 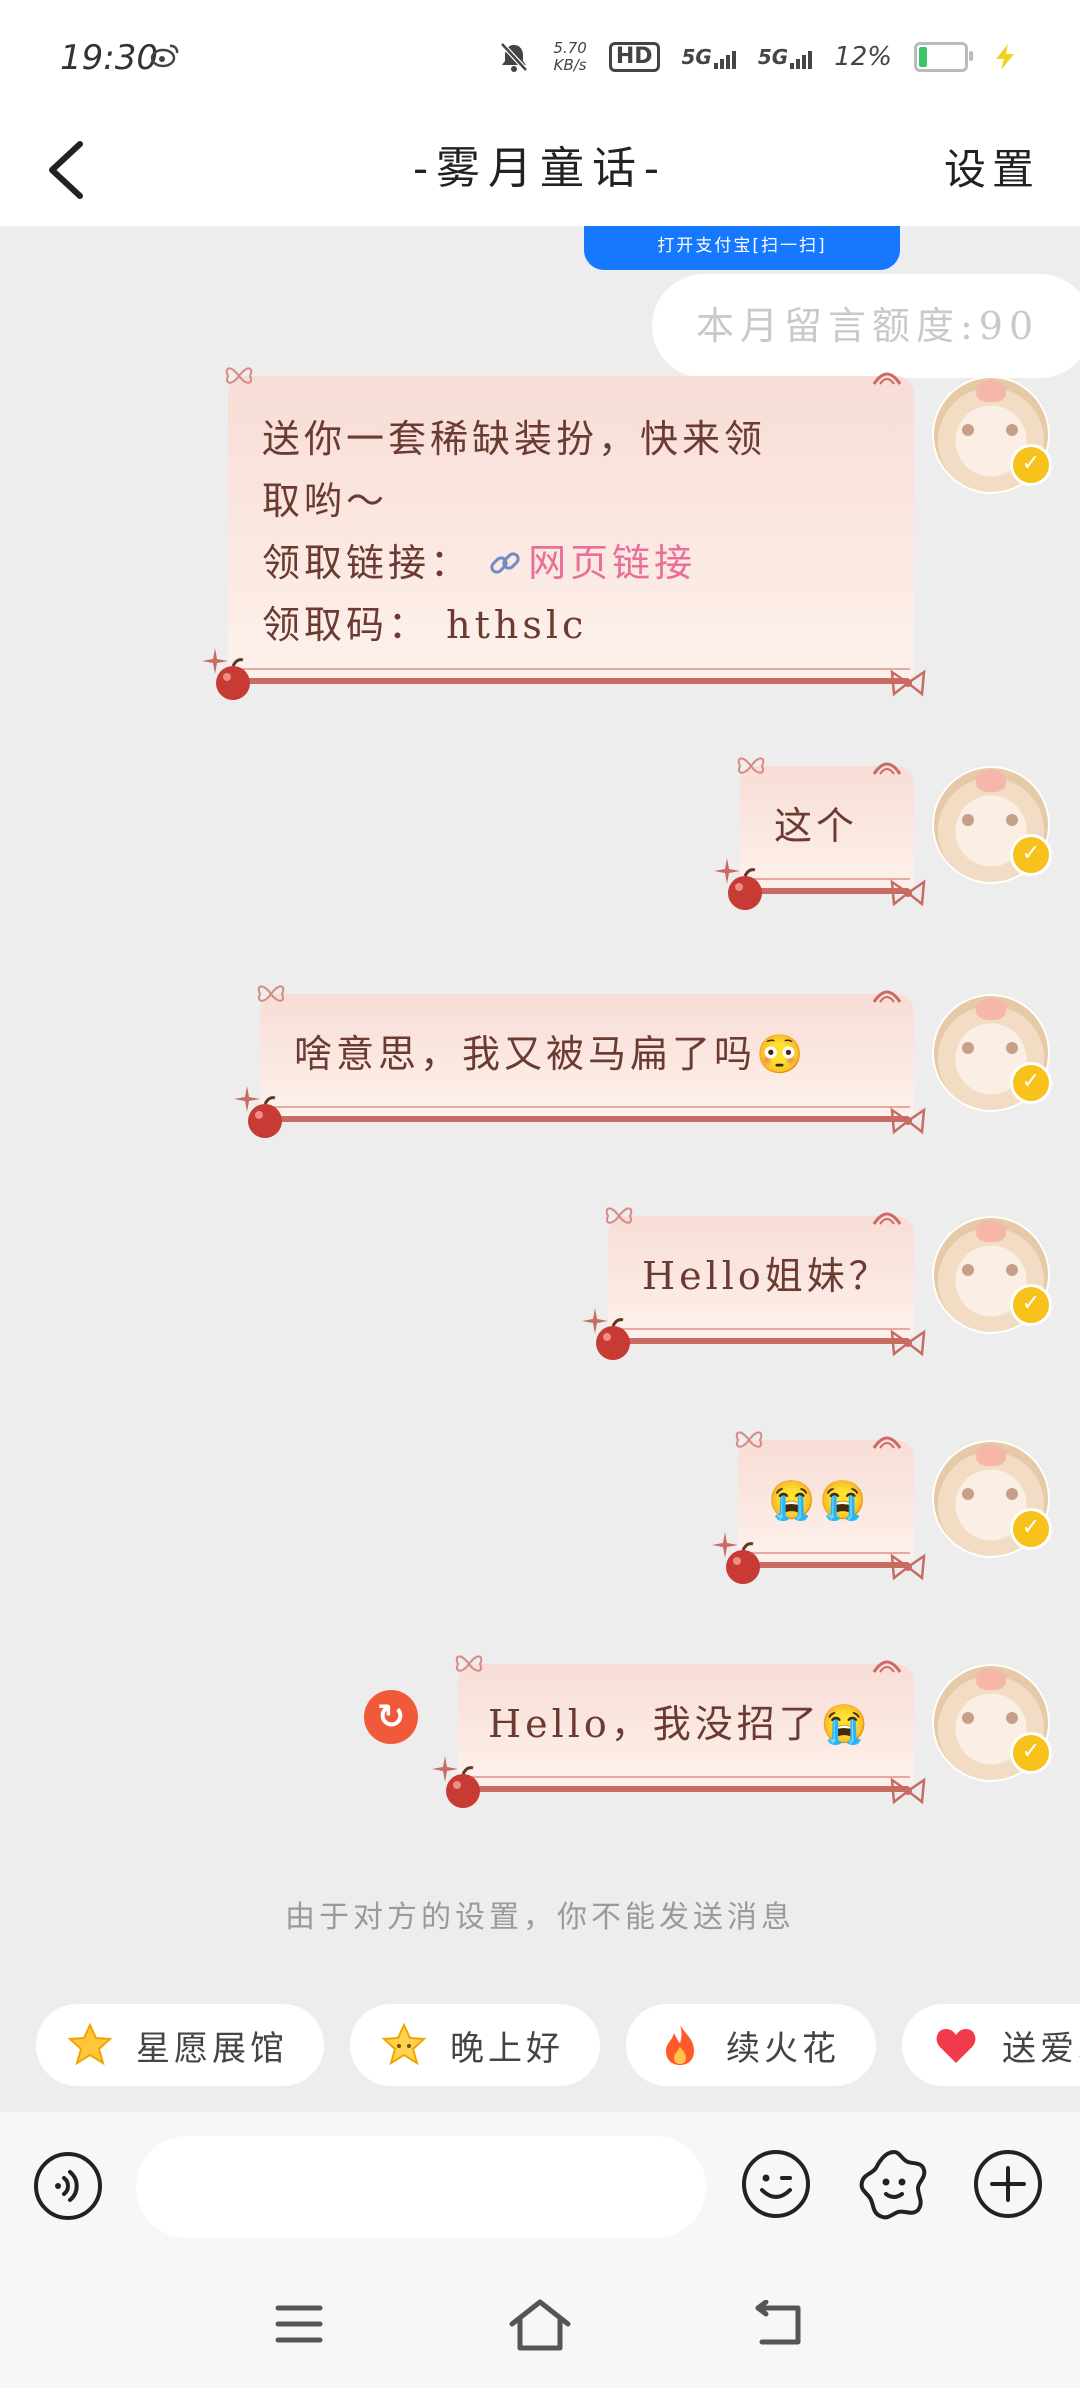 I want to click on chip-label: 晚上好, so click(x=507, y=2048).